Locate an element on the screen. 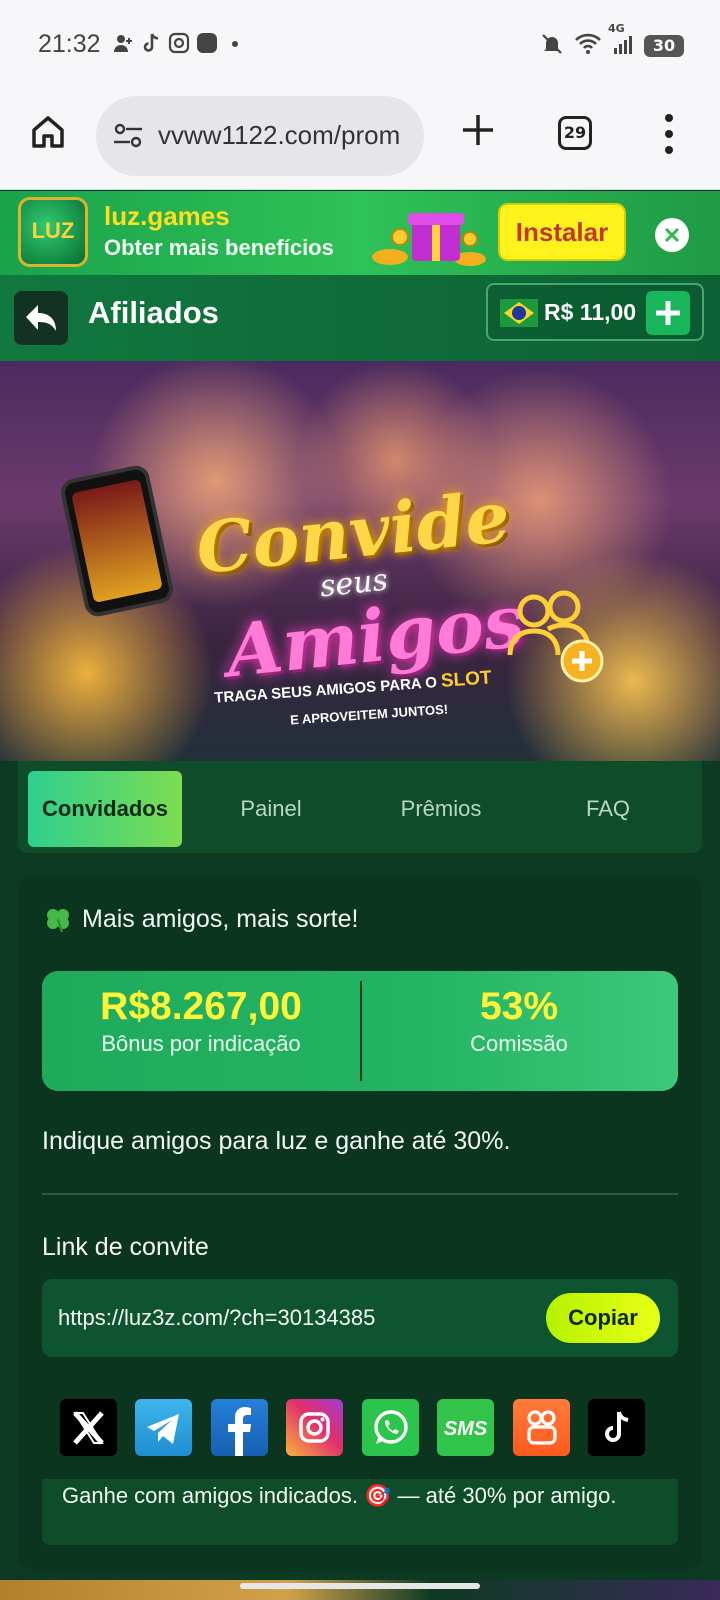  browser-menu-button is located at coordinates (669, 134).